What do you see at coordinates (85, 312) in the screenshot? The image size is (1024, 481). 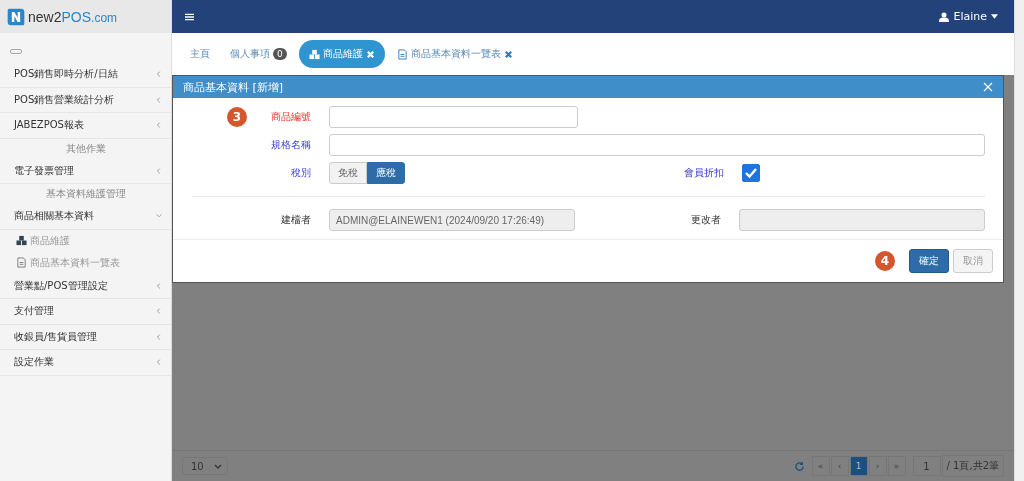 I see `sidebar-item: 支付管理` at bounding box center [85, 312].